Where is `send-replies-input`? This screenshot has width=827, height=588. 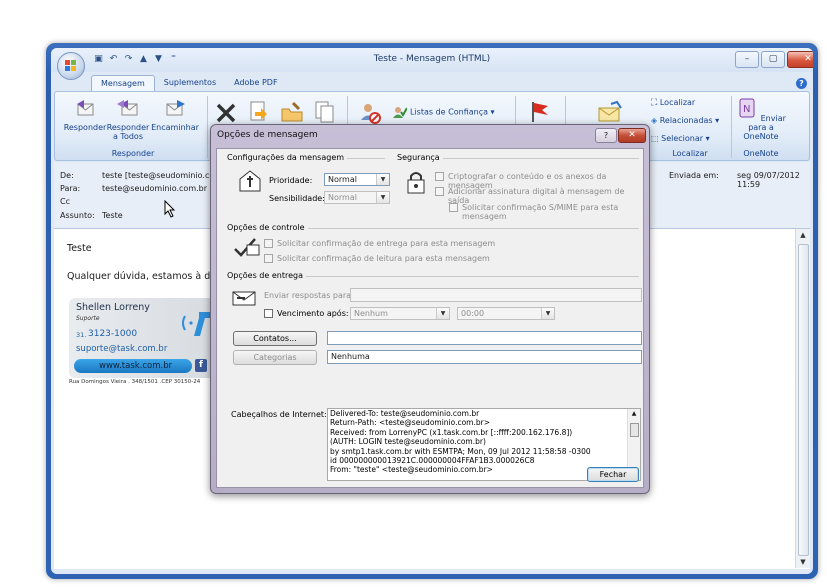 send-replies-input is located at coordinates (496, 295).